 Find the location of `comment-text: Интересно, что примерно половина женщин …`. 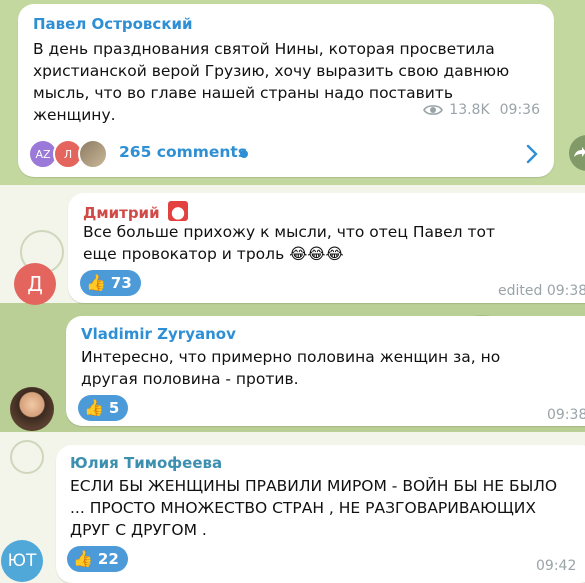

comment-text: Интересно, что примерно половина женщин … is located at coordinates (291, 368).